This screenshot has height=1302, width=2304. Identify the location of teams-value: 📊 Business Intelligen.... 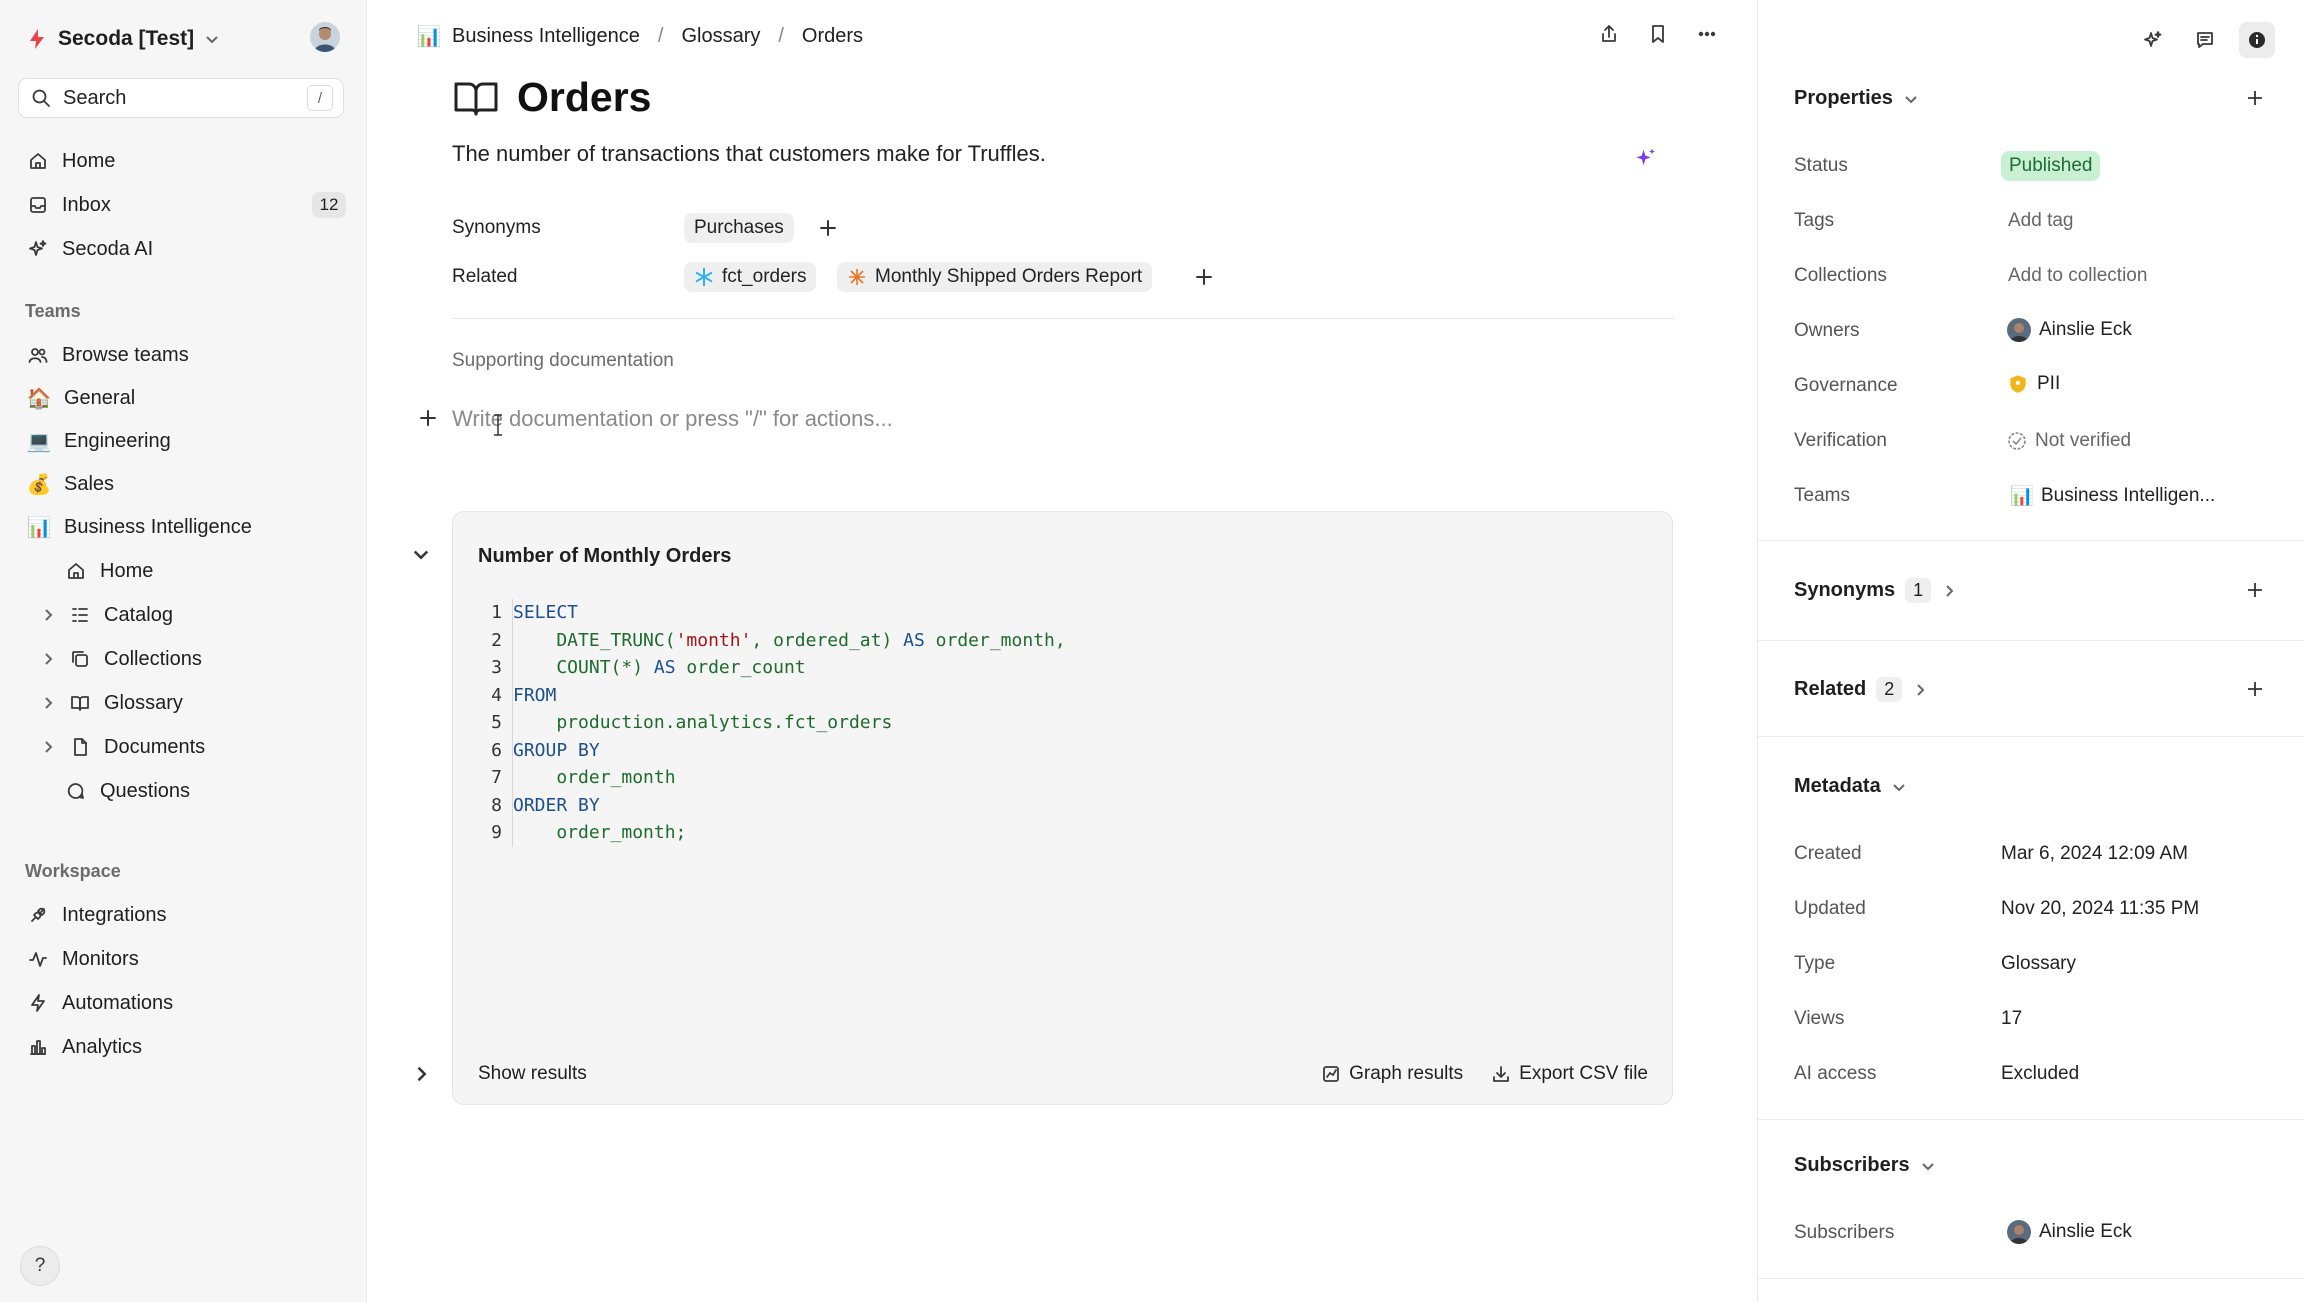
(2112, 496).